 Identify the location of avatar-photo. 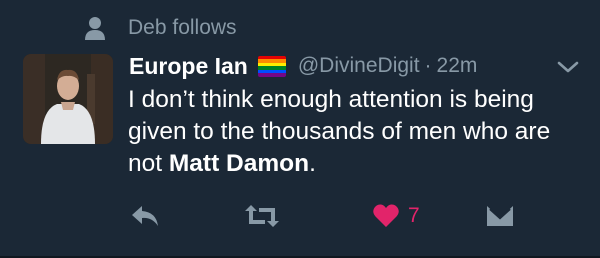
(68, 99).